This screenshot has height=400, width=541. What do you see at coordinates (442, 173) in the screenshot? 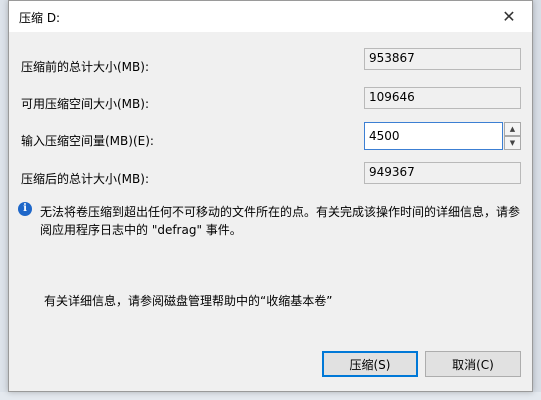
I see `total-after-value: 949367` at bounding box center [442, 173].